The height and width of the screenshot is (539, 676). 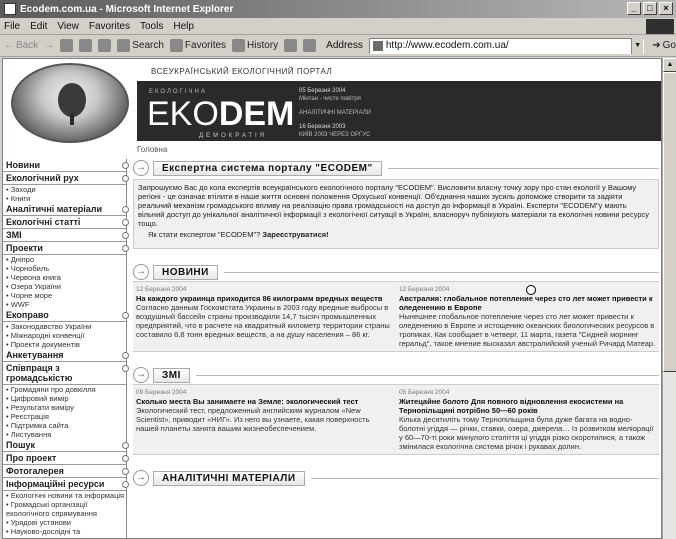 I want to click on banner-analytic: АНАЛІТИЧНІ МАТЕРІАЛИ, so click(x=335, y=113).